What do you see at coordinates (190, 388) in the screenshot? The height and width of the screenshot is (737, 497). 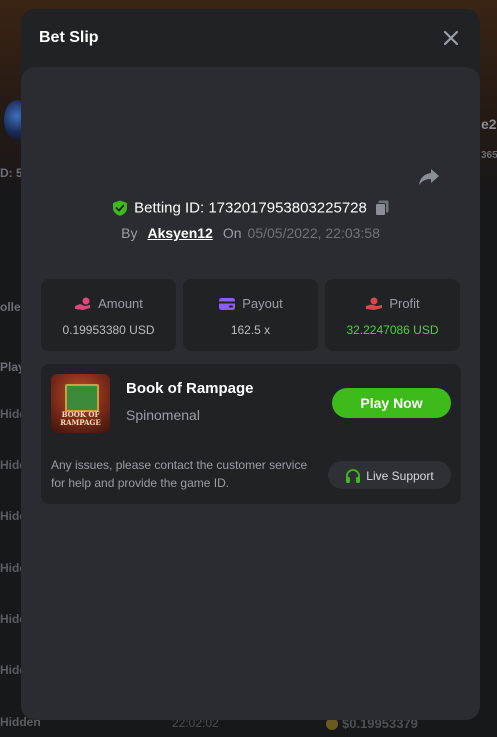 I see `game-name: Book of Rampage` at bounding box center [190, 388].